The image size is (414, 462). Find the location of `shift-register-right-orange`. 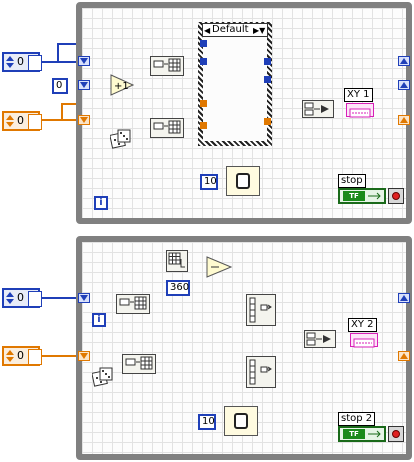

shift-register-right-orange is located at coordinates (404, 120).